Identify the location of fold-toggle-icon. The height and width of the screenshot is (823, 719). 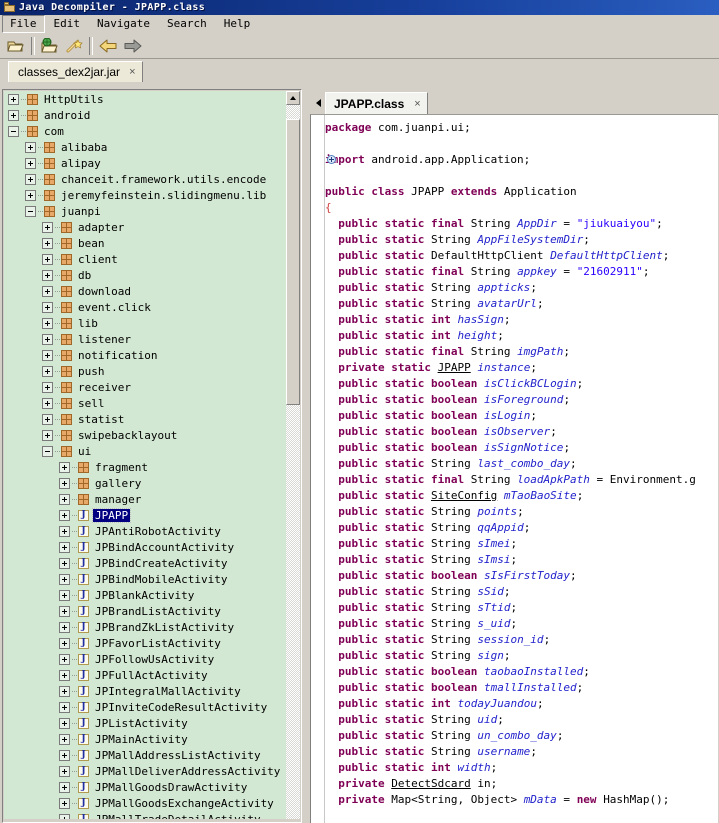
(331, 159).